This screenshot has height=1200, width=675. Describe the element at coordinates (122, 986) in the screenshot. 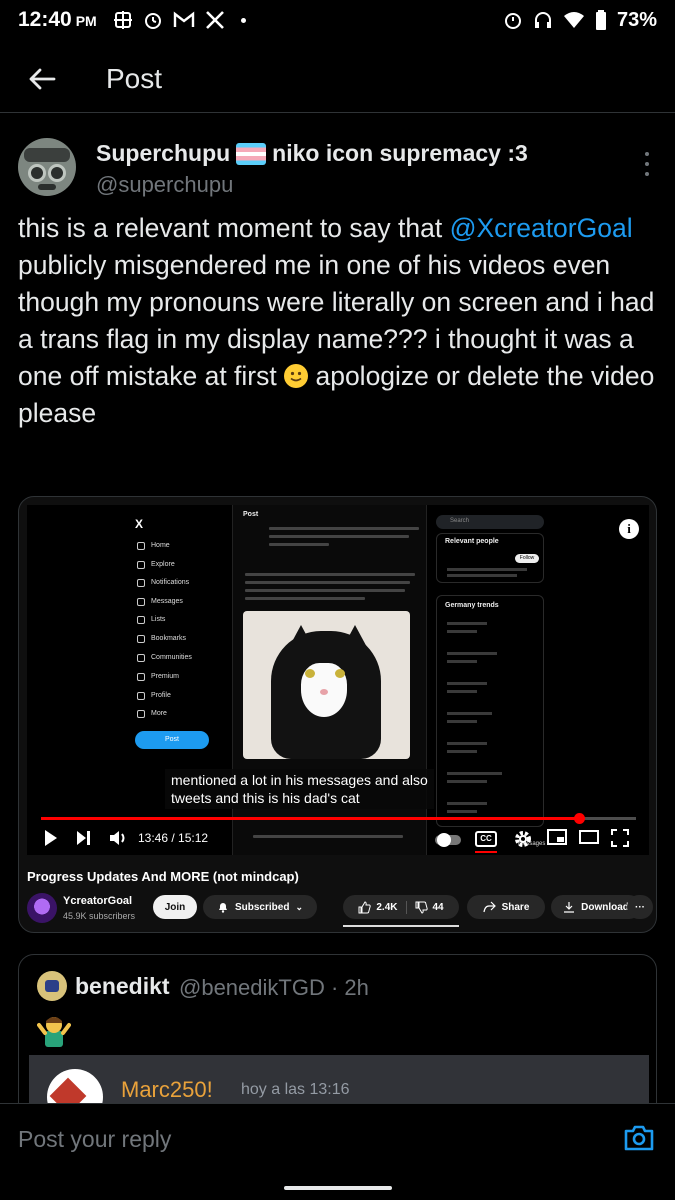

I see `quoted-display-name: benedikt` at that location.